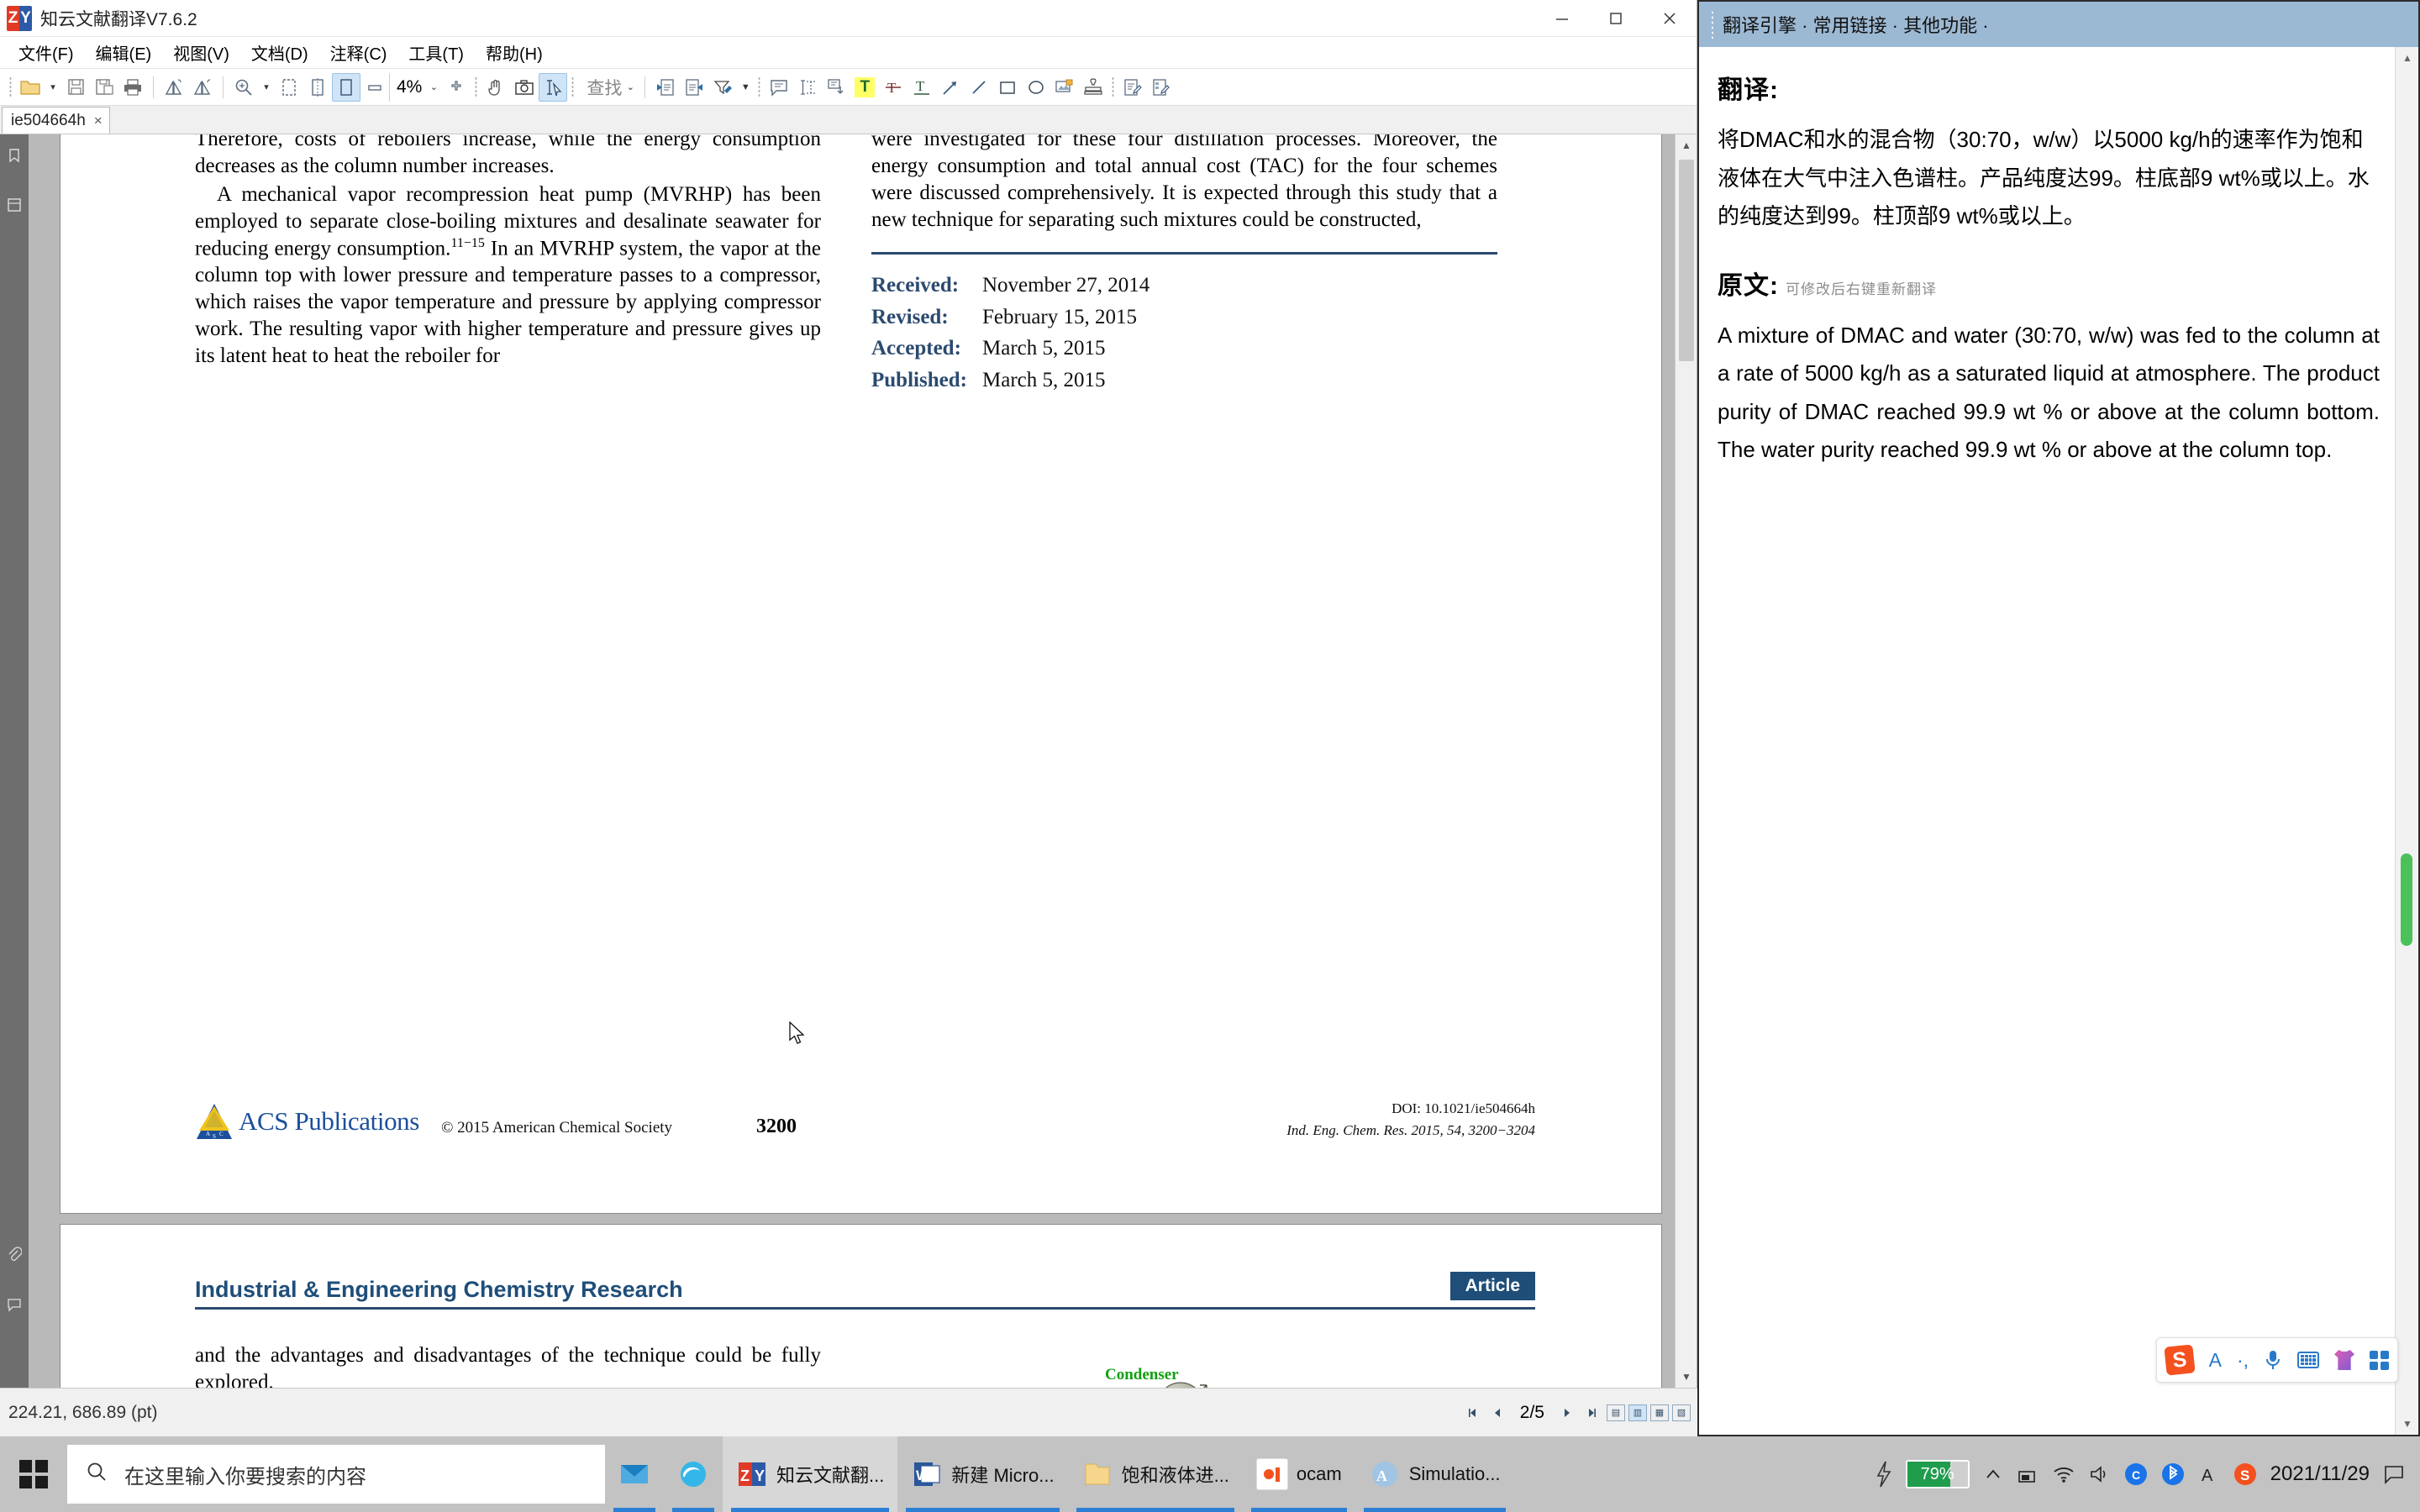 This screenshot has width=2420, height=1512. Describe the element at coordinates (894, 87) in the screenshot. I see `strikethrough-icon: T` at that location.